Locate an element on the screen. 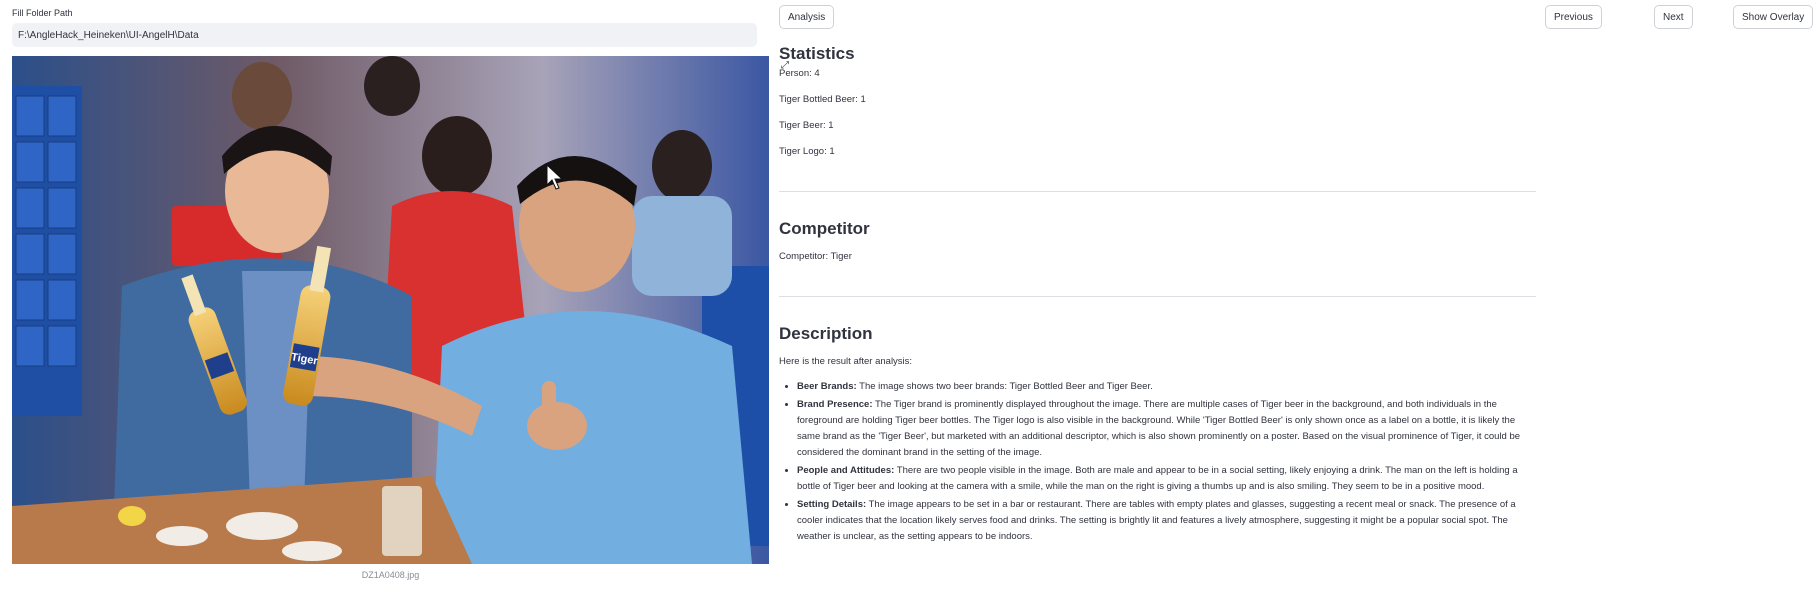 This screenshot has width=1818, height=591. analysis-button: Analysis is located at coordinates (807, 17).